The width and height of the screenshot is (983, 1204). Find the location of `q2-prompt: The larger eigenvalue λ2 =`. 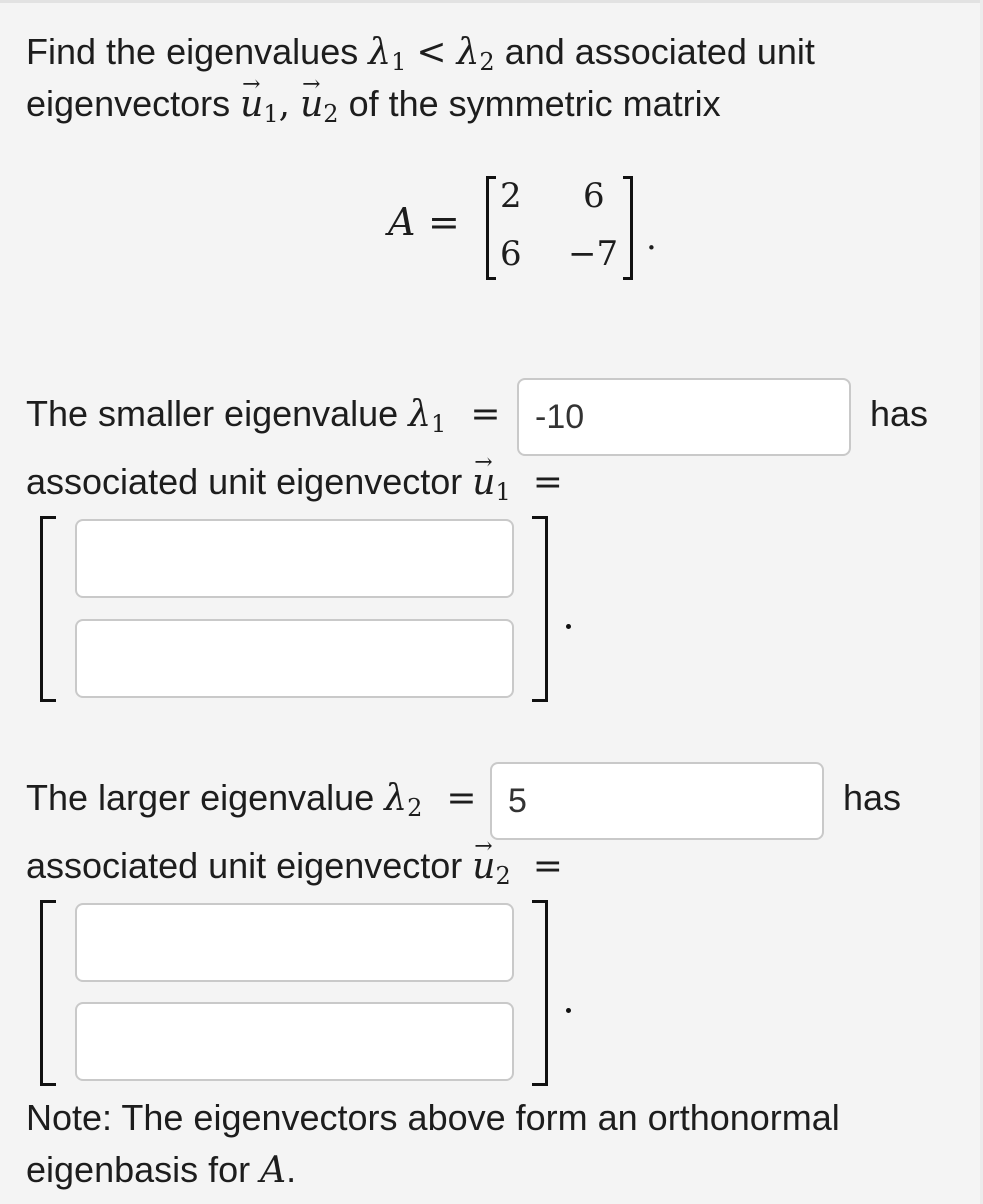

q2-prompt: The larger eigenvalue λ2 = is located at coordinates (251, 799).